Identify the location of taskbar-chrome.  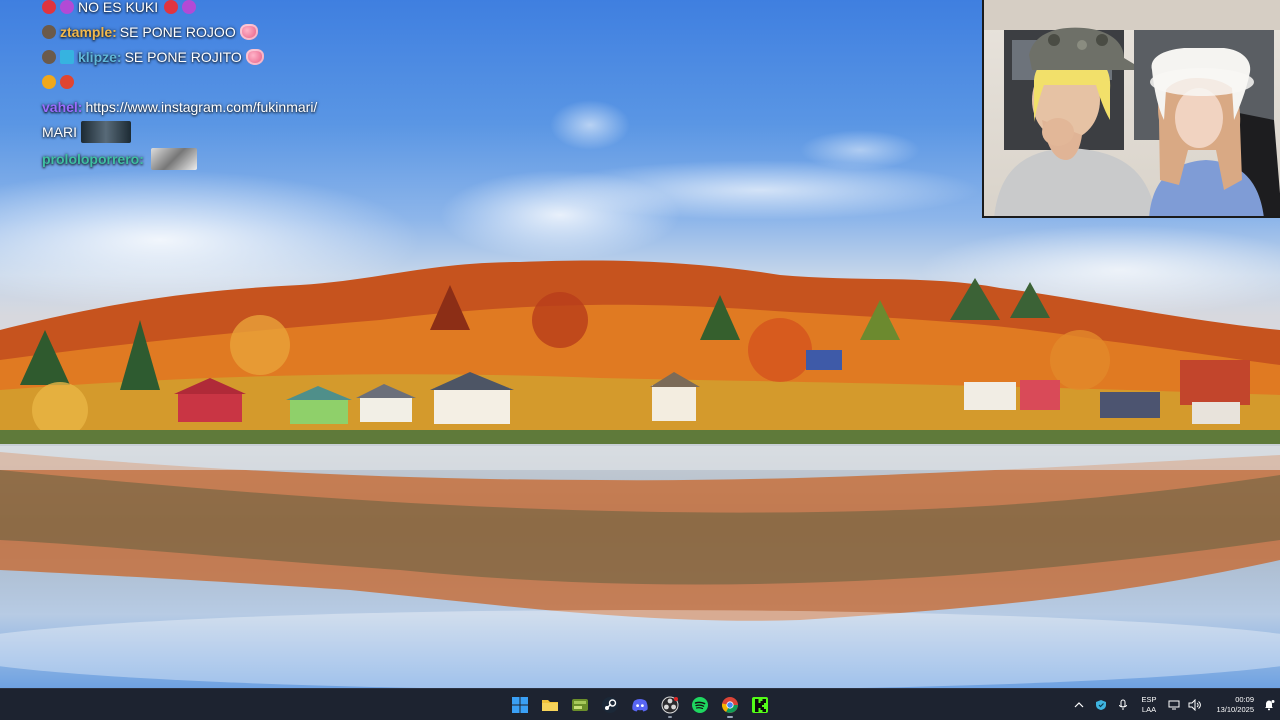
(730, 705).